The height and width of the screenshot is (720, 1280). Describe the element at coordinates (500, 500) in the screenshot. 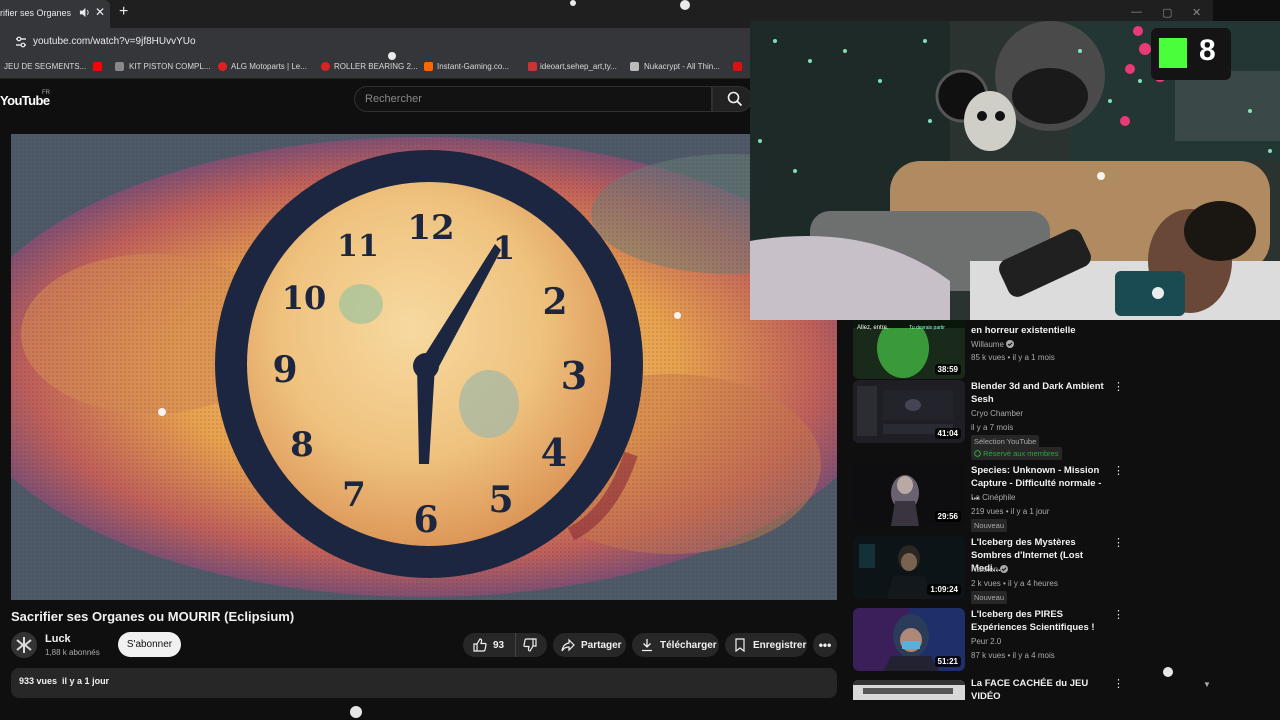

I see `clock-numeral-5: 5` at that location.